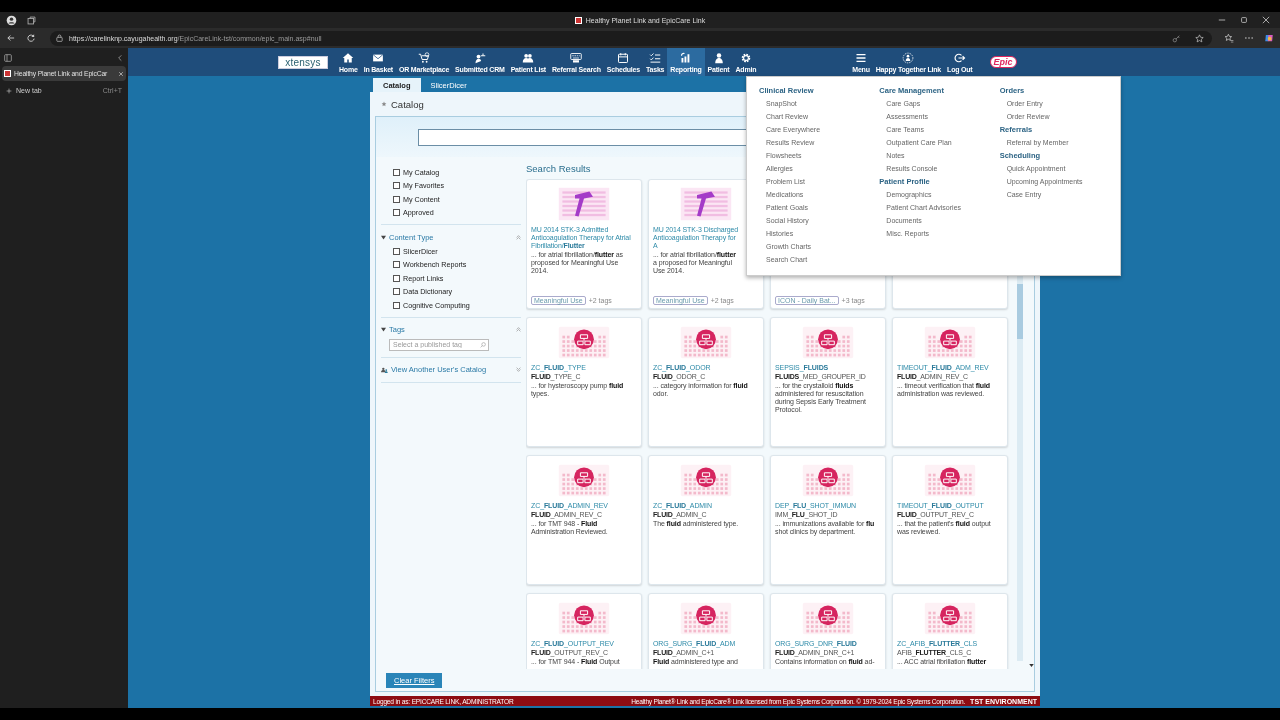 The width and height of the screenshot is (1280, 720). I want to click on results-heading: Search Results, so click(558, 168).